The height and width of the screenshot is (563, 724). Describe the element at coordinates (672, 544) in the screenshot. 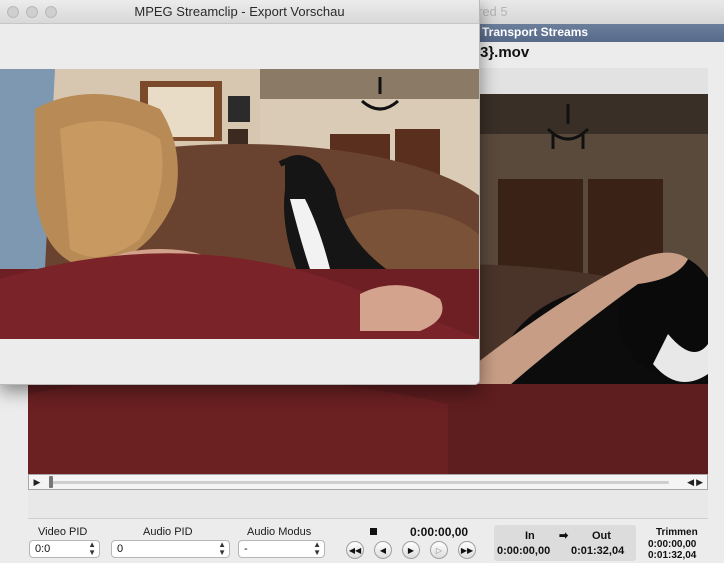

I see `trim-start: 0:00:00,00` at that location.